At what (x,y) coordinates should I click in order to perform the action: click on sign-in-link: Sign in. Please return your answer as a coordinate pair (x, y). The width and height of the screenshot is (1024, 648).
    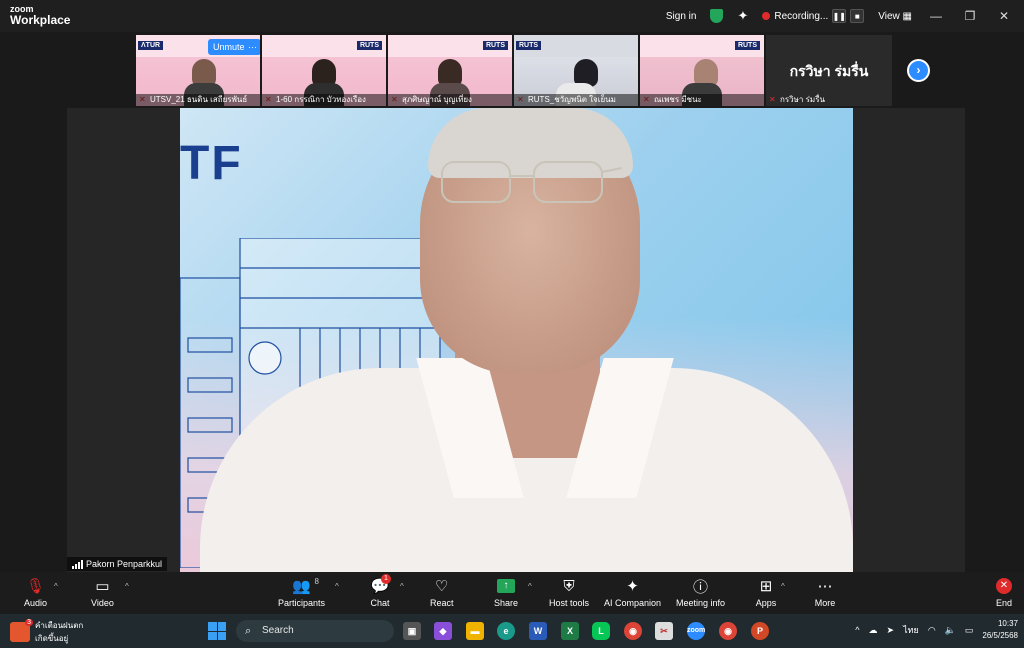
    Looking at the image, I should click on (681, 16).